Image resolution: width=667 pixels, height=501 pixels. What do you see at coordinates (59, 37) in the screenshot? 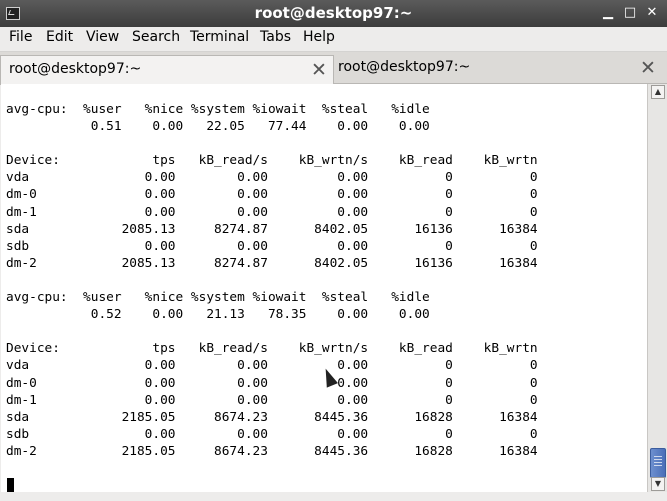
I see `menu-edit: Edit` at bounding box center [59, 37].